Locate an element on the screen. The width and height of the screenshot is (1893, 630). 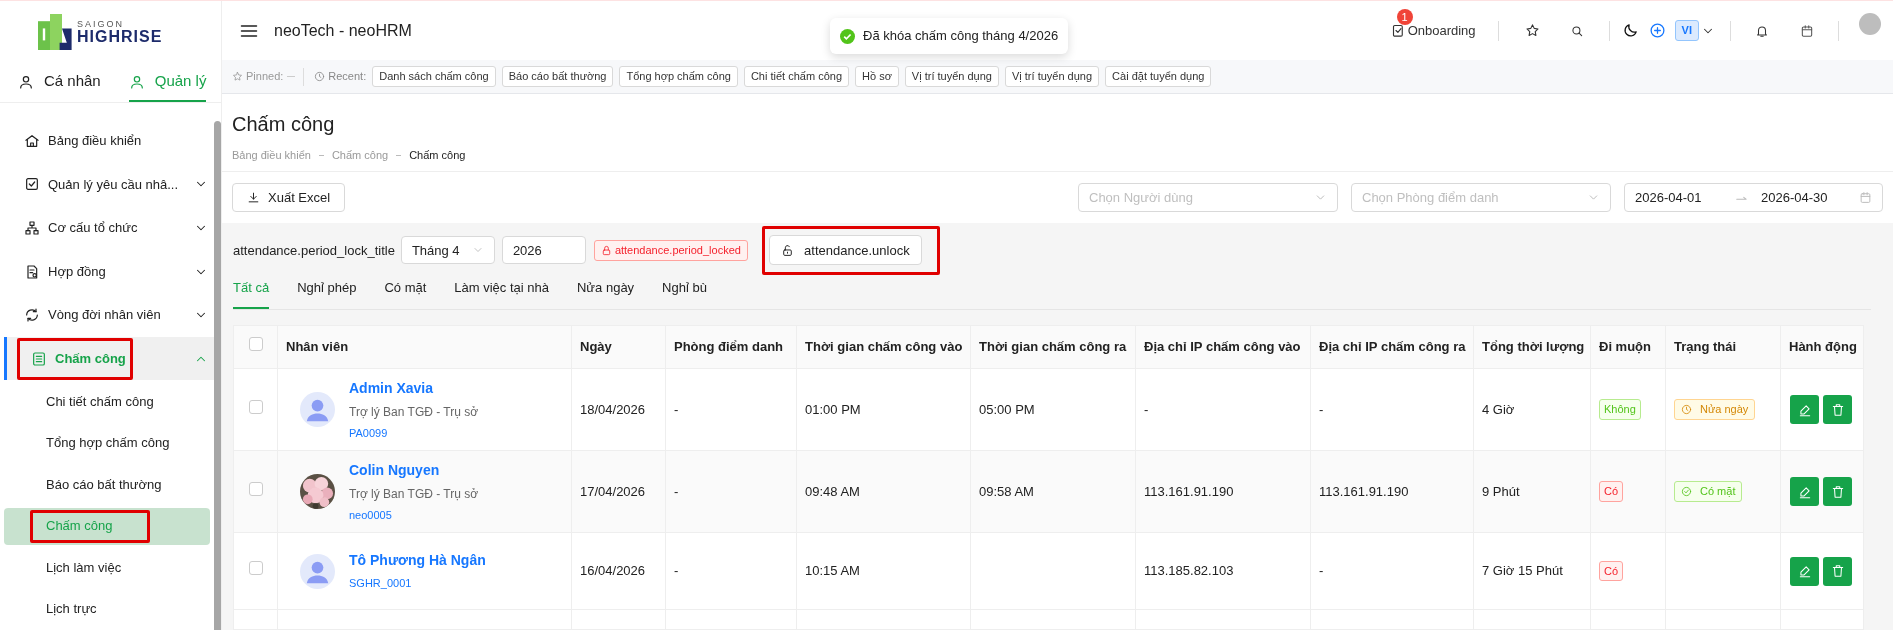
hierarchy-icon is located at coordinates (32, 227).